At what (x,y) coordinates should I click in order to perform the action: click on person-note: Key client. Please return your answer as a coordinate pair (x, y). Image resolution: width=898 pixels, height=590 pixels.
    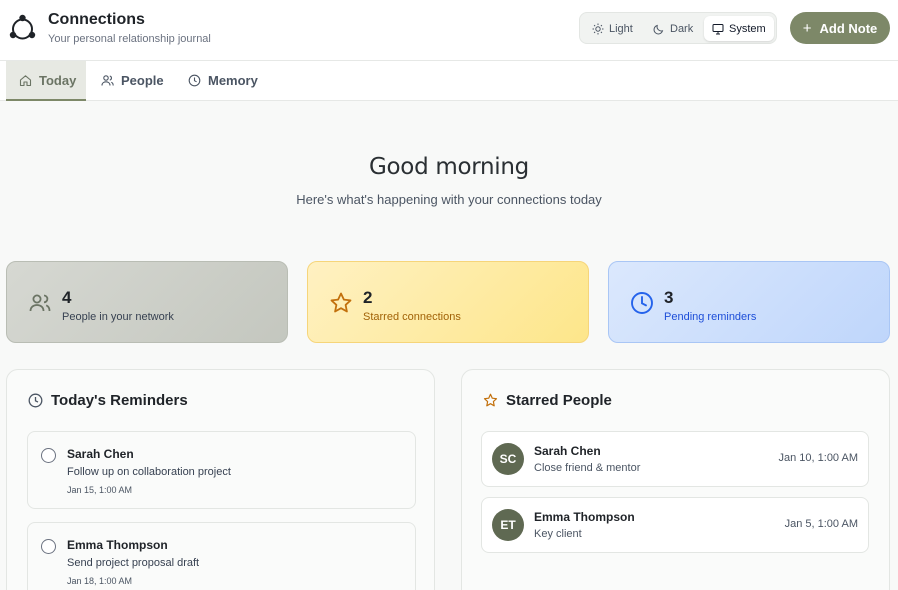
    Looking at the image, I should click on (558, 534).